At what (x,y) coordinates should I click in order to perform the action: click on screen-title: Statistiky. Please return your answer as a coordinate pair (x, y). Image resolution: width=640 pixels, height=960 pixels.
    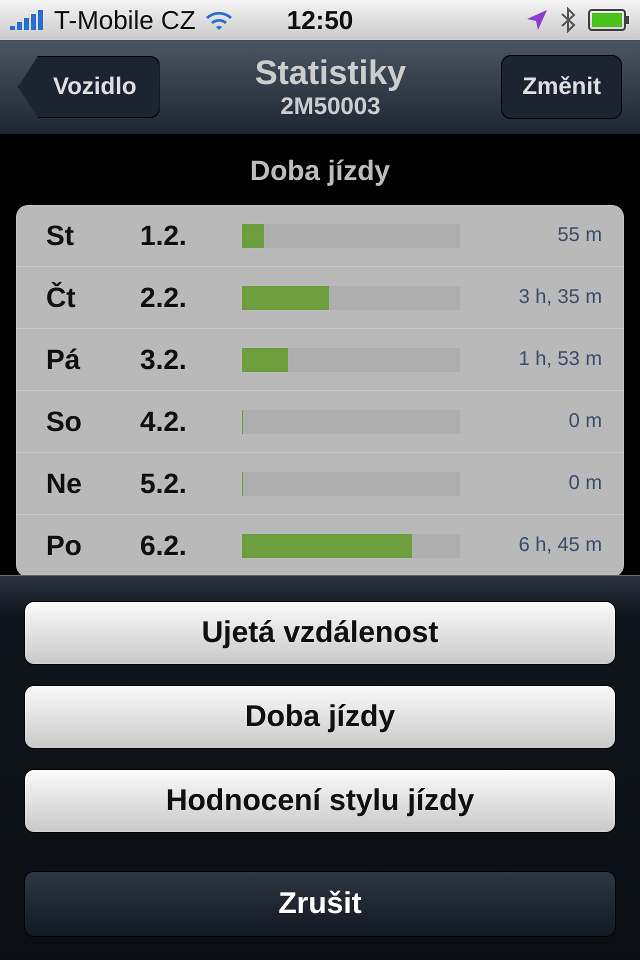
    Looking at the image, I should click on (330, 73).